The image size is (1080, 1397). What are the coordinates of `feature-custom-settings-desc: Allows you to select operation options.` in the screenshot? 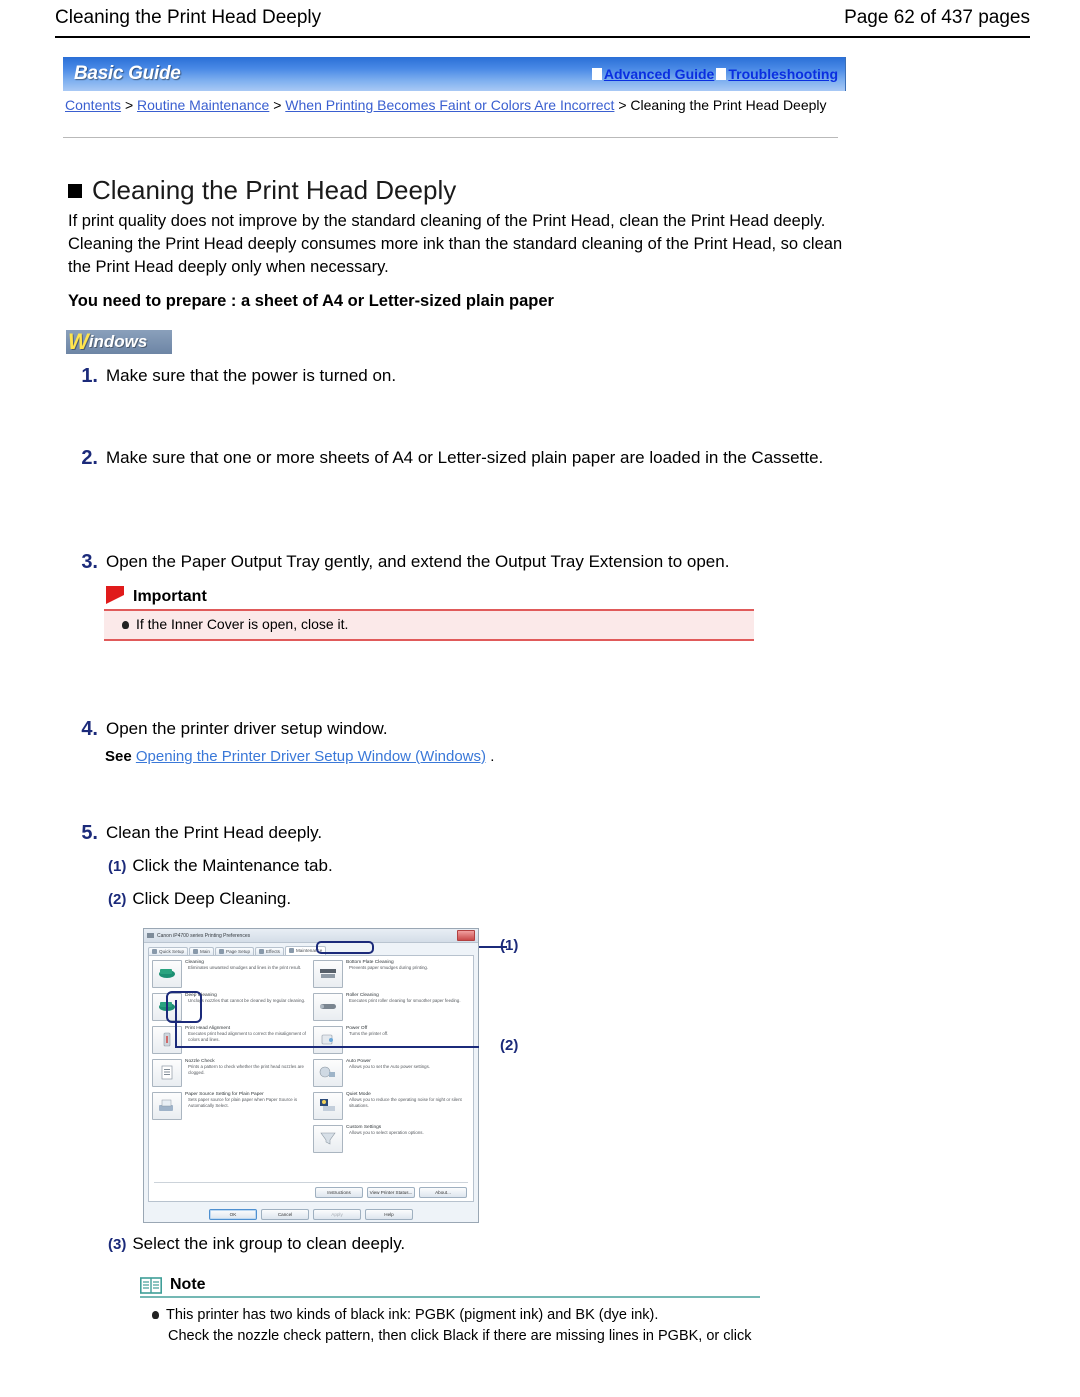 It's located at (386, 1132).